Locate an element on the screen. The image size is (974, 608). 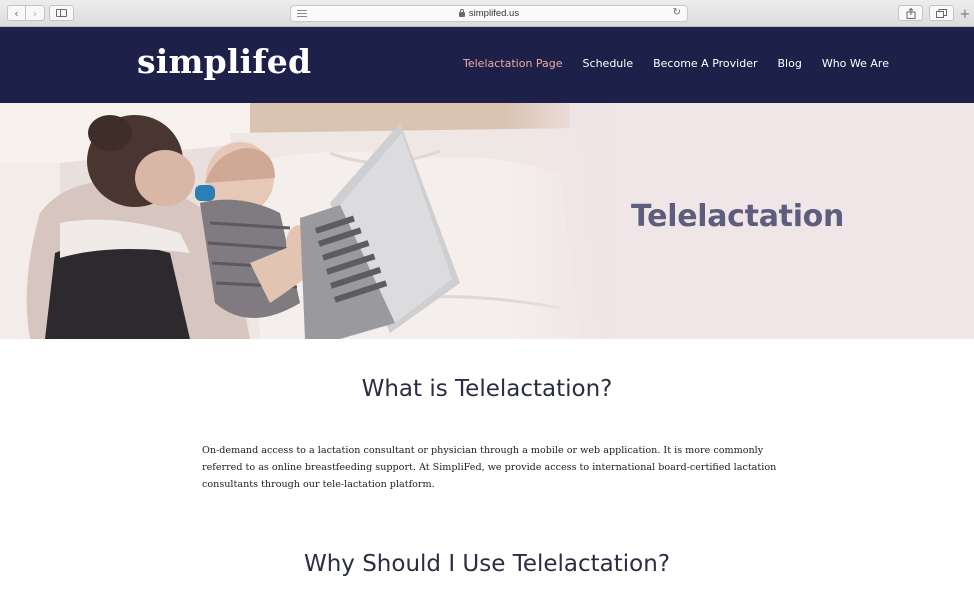
tabs-icon is located at coordinates (941, 13).